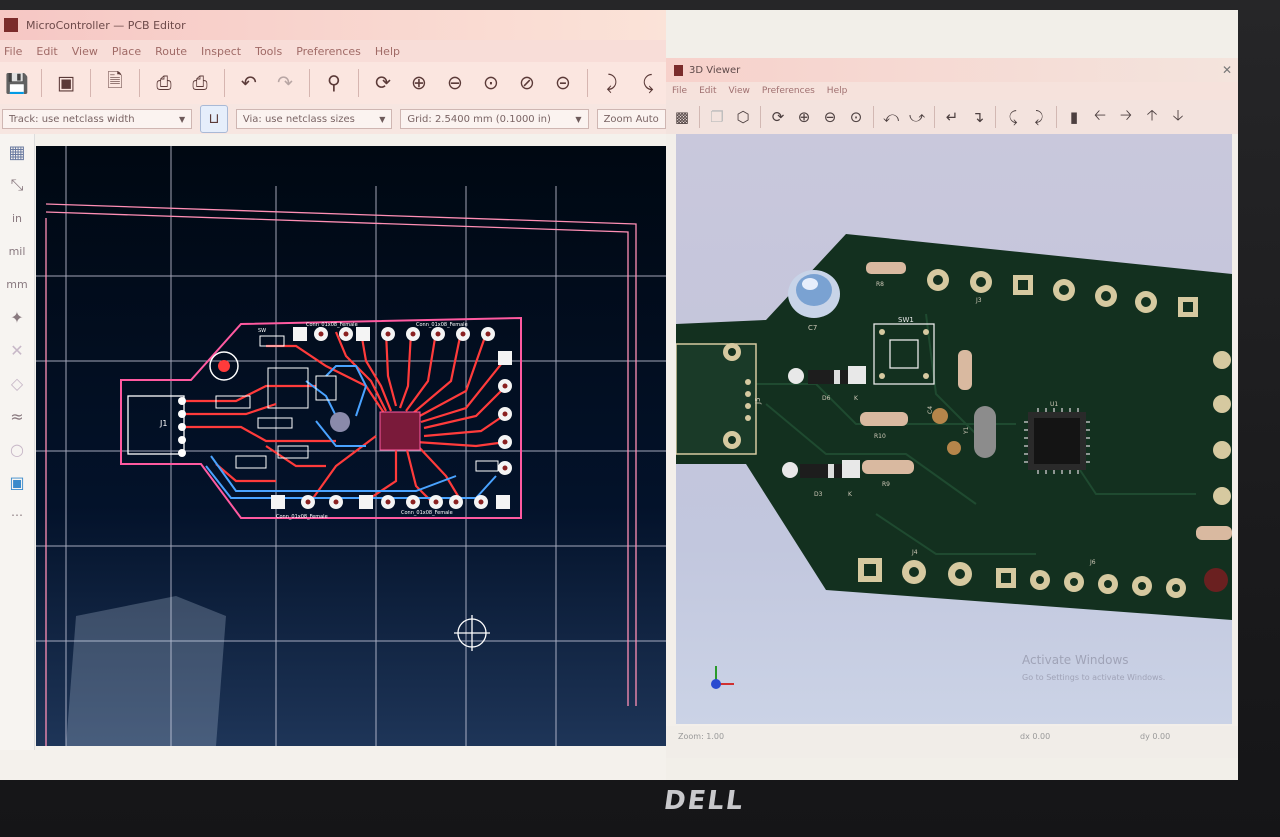 This screenshot has width=1280, height=837. Describe the element at coordinates (648, 83) in the screenshot. I see `rotate-icon: ⤹` at that location.